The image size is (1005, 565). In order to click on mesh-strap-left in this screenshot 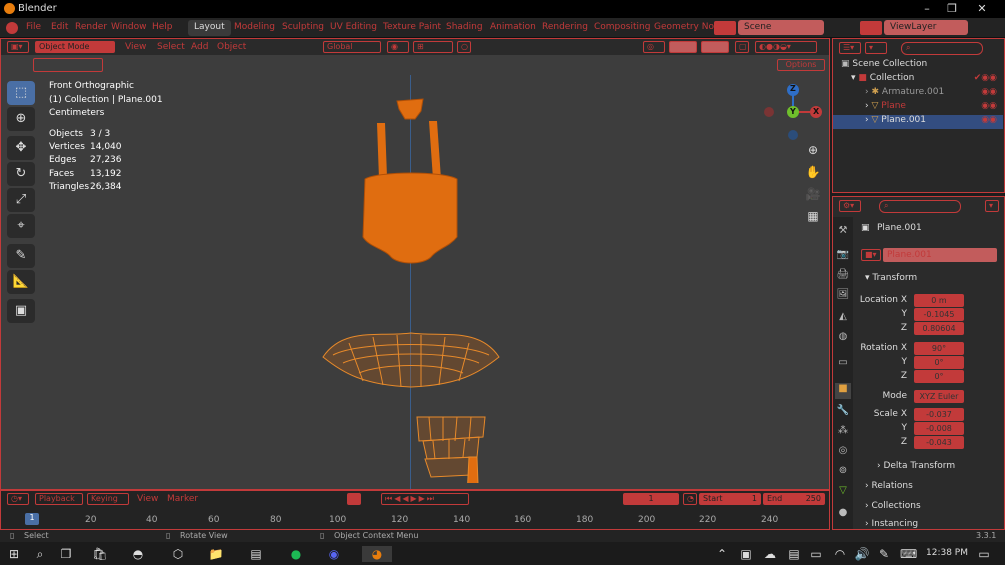, I will do `click(382, 151)`.